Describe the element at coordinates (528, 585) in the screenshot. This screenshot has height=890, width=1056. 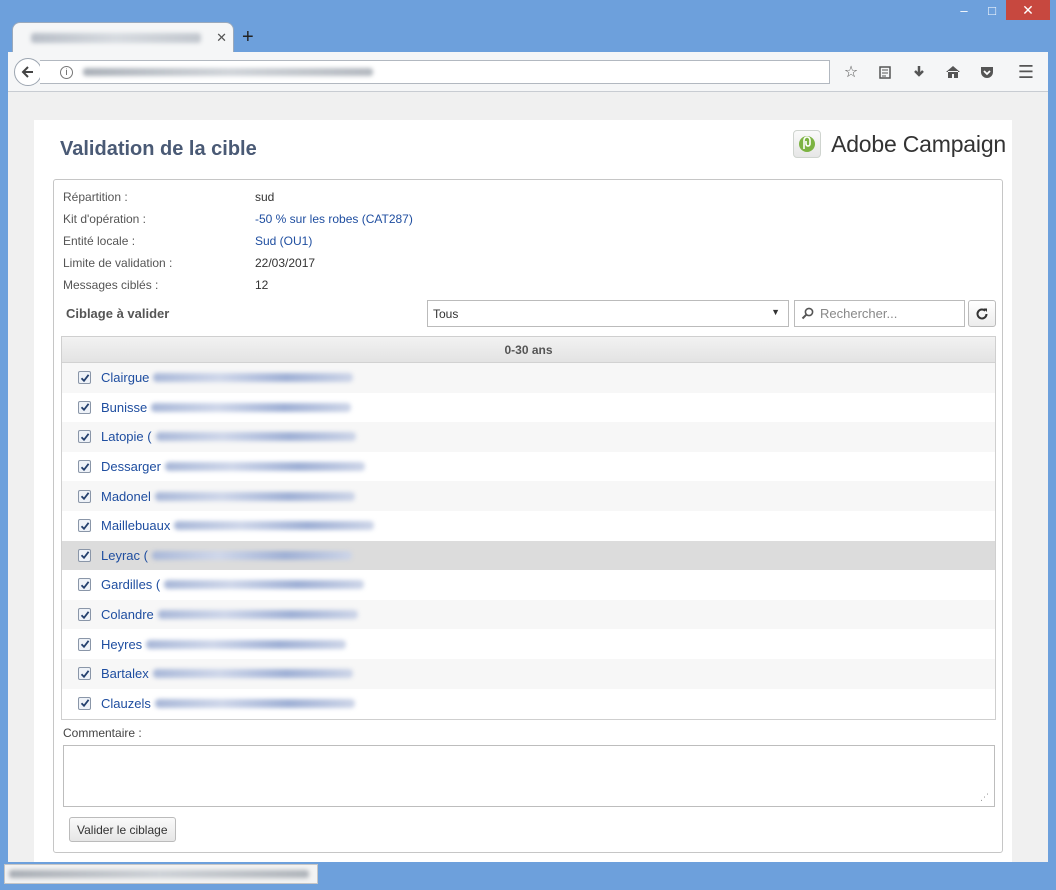
I see `recipient-row: Gardilles (` at that location.